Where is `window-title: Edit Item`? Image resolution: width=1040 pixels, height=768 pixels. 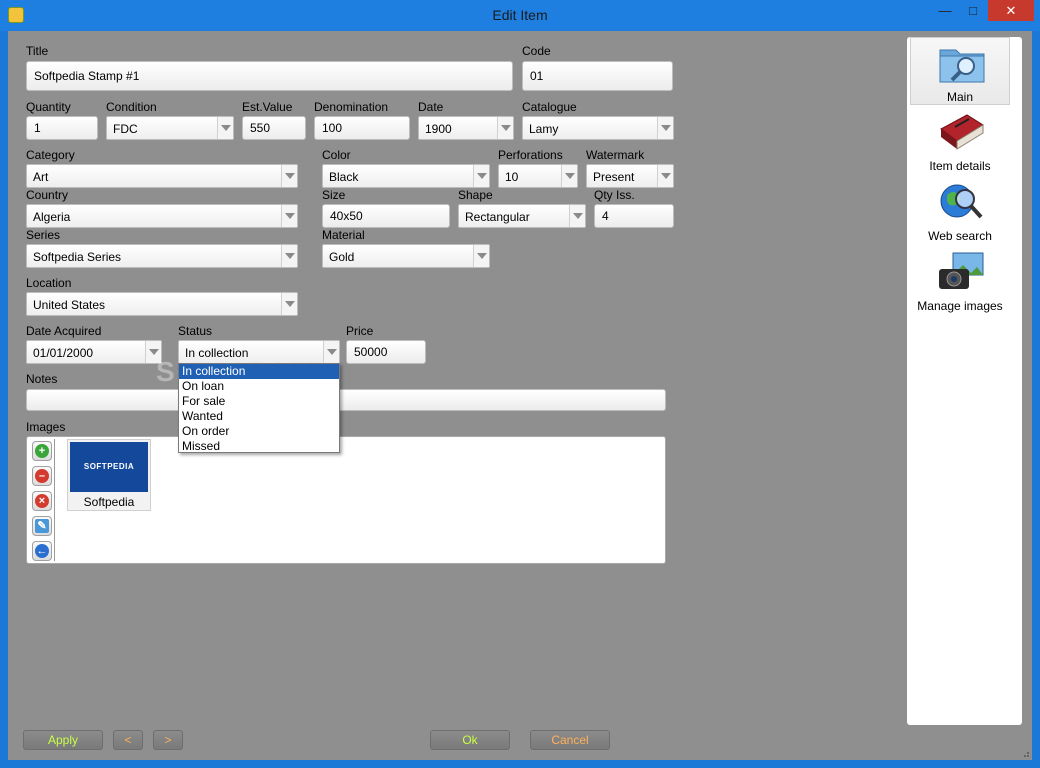
window-title: Edit Item is located at coordinates (520, 15).